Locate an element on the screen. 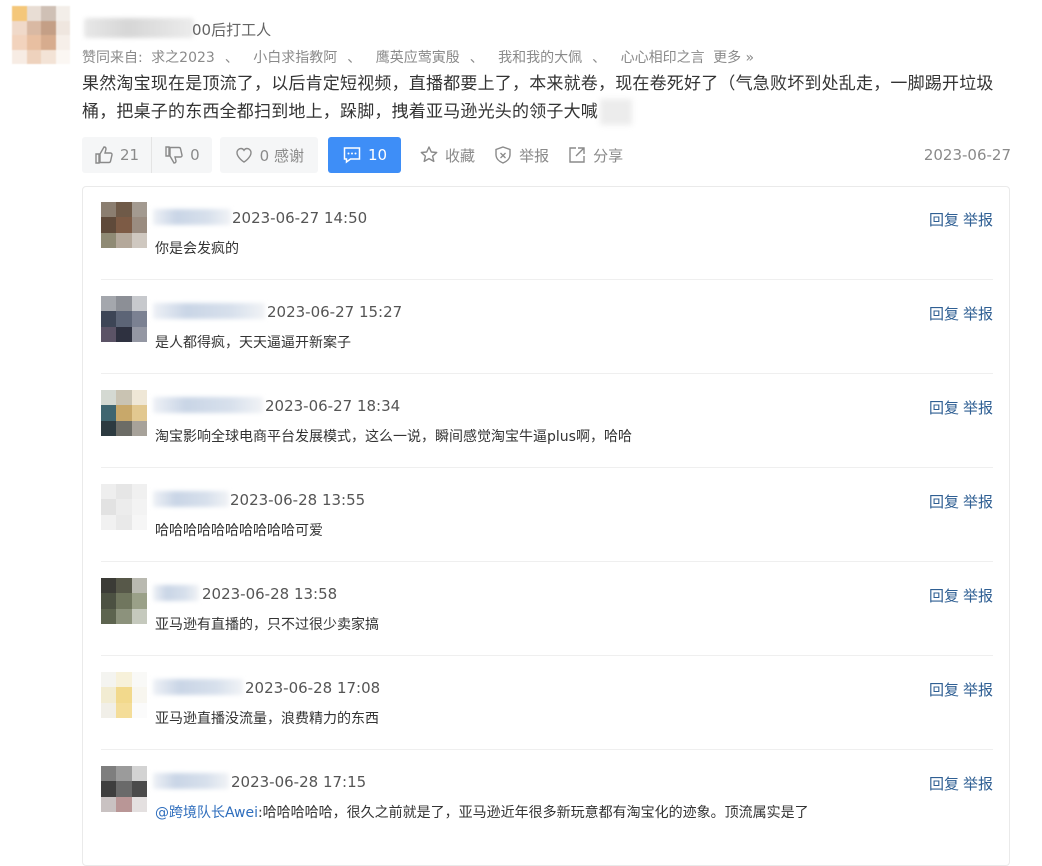 This screenshot has height=866, width=1042. shield-icon is located at coordinates (503, 155).